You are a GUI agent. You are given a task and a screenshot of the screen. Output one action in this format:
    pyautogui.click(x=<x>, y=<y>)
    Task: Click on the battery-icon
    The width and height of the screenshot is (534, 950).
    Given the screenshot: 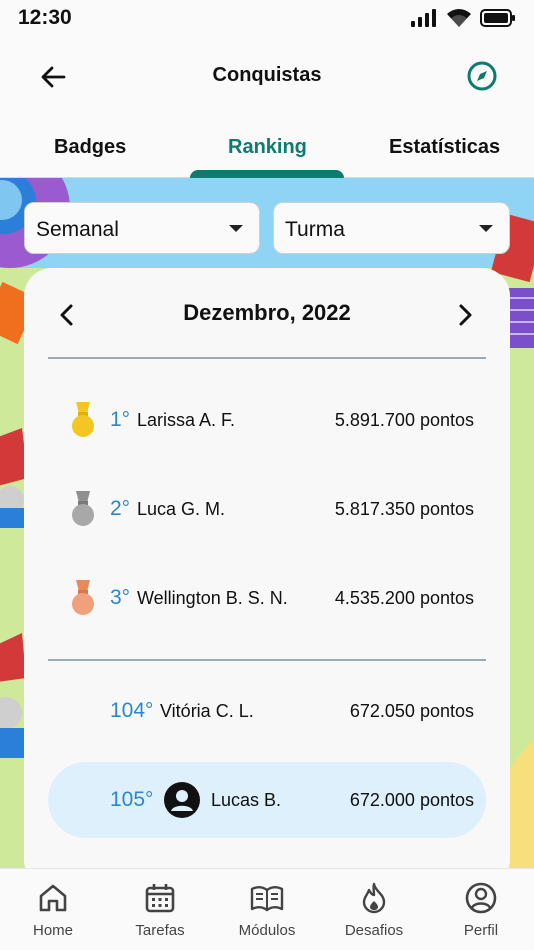 What is the action you would take?
    pyautogui.click(x=497, y=18)
    